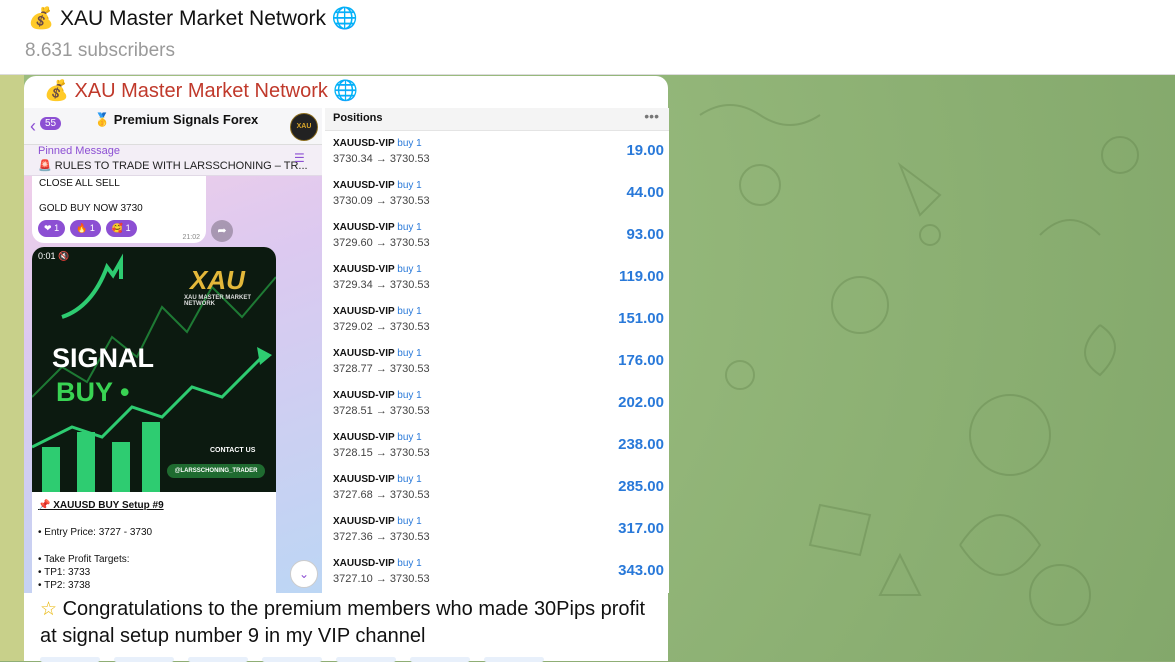 This screenshot has width=1175, height=662. What do you see at coordinates (12, 368) in the screenshot?
I see `chat-left-strip` at bounding box center [12, 368].